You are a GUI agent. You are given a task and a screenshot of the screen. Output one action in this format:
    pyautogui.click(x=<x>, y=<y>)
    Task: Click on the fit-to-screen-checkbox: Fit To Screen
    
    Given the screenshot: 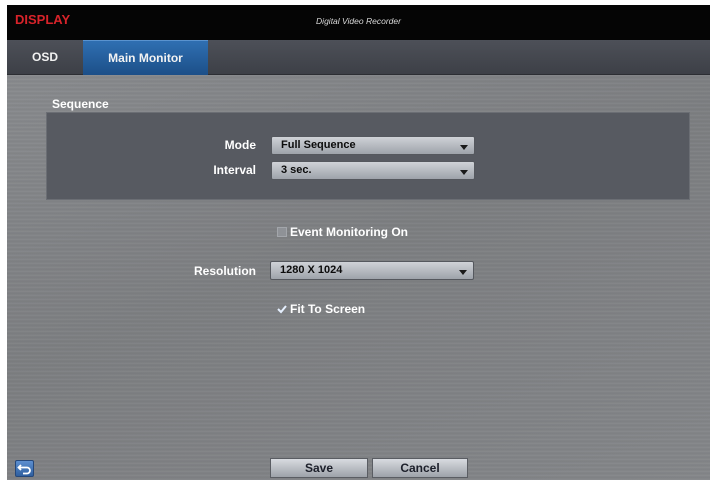 What is the action you would take?
    pyautogui.click(x=321, y=309)
    